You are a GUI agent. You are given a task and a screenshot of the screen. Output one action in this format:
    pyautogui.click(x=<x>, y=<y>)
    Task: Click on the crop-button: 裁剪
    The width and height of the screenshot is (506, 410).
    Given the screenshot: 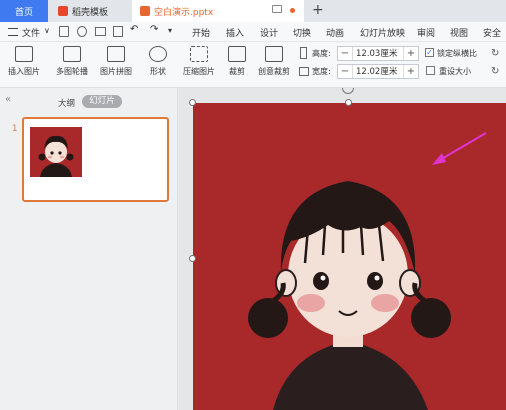 What is the action you would take?
    pyautogui.click(x=237, y=61)
    